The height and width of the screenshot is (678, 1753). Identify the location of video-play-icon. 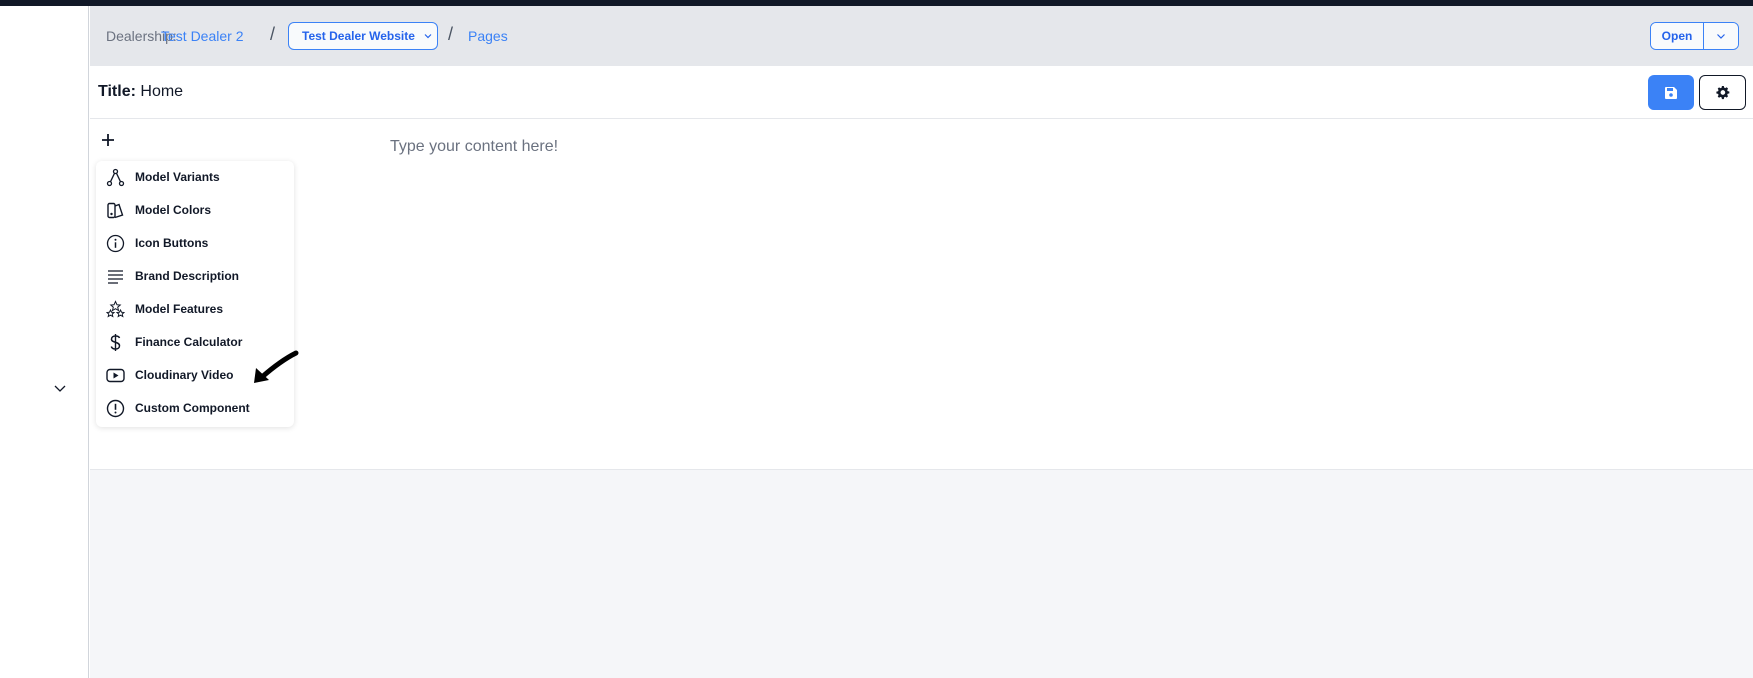
(115, 375).